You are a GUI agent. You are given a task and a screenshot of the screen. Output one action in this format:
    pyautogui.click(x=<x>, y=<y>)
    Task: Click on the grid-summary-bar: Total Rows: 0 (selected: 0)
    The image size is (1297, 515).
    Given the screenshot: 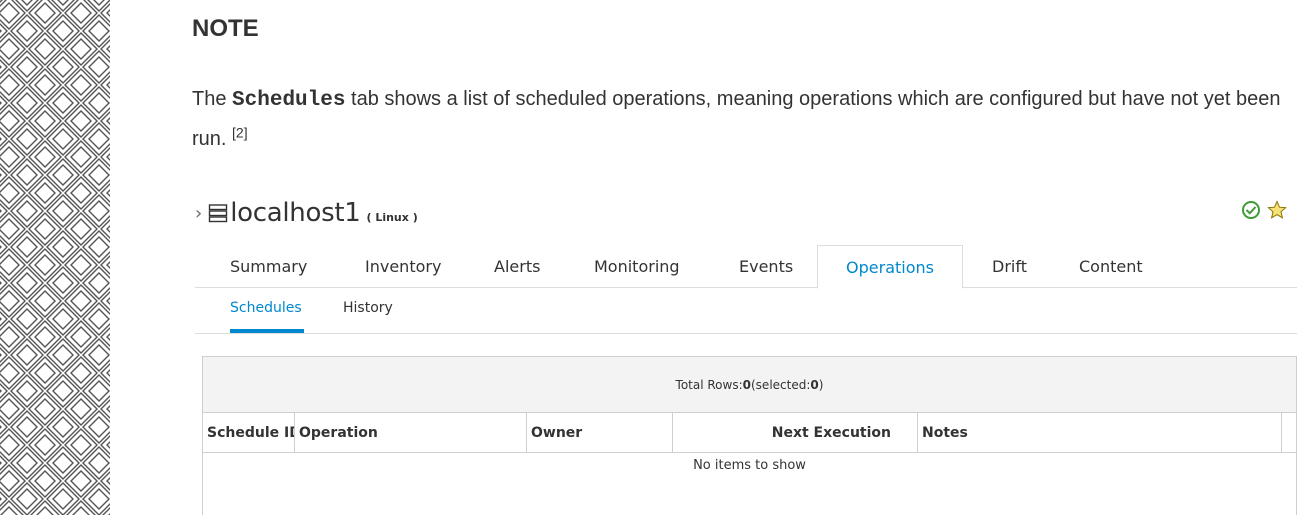 What is the action you would take?
    pyautogui.click(x=749, y=384)
    